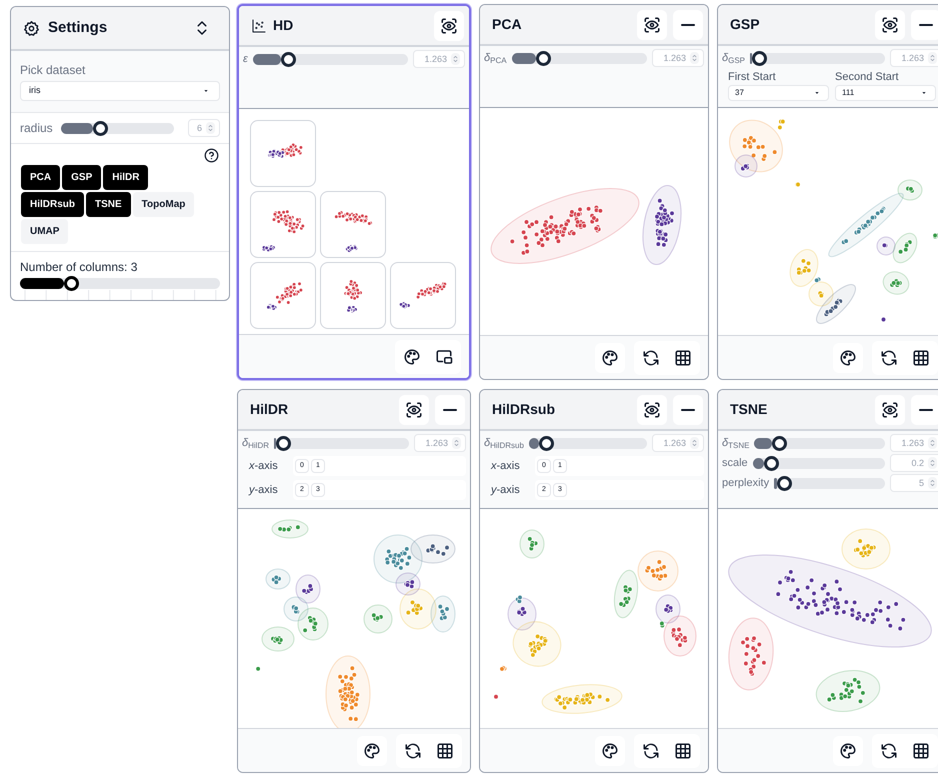 This screenshot has height=774, width=938. What do you see at coordinates (444, 357) in the screenshot?
I see `window-icon` at bounding box center [444, 357].